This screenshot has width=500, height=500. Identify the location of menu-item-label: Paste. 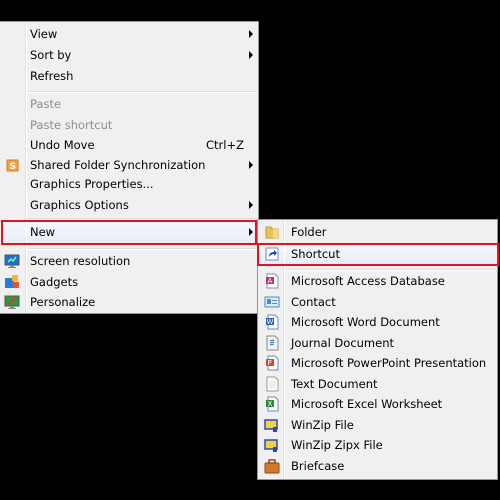
(46, 104).